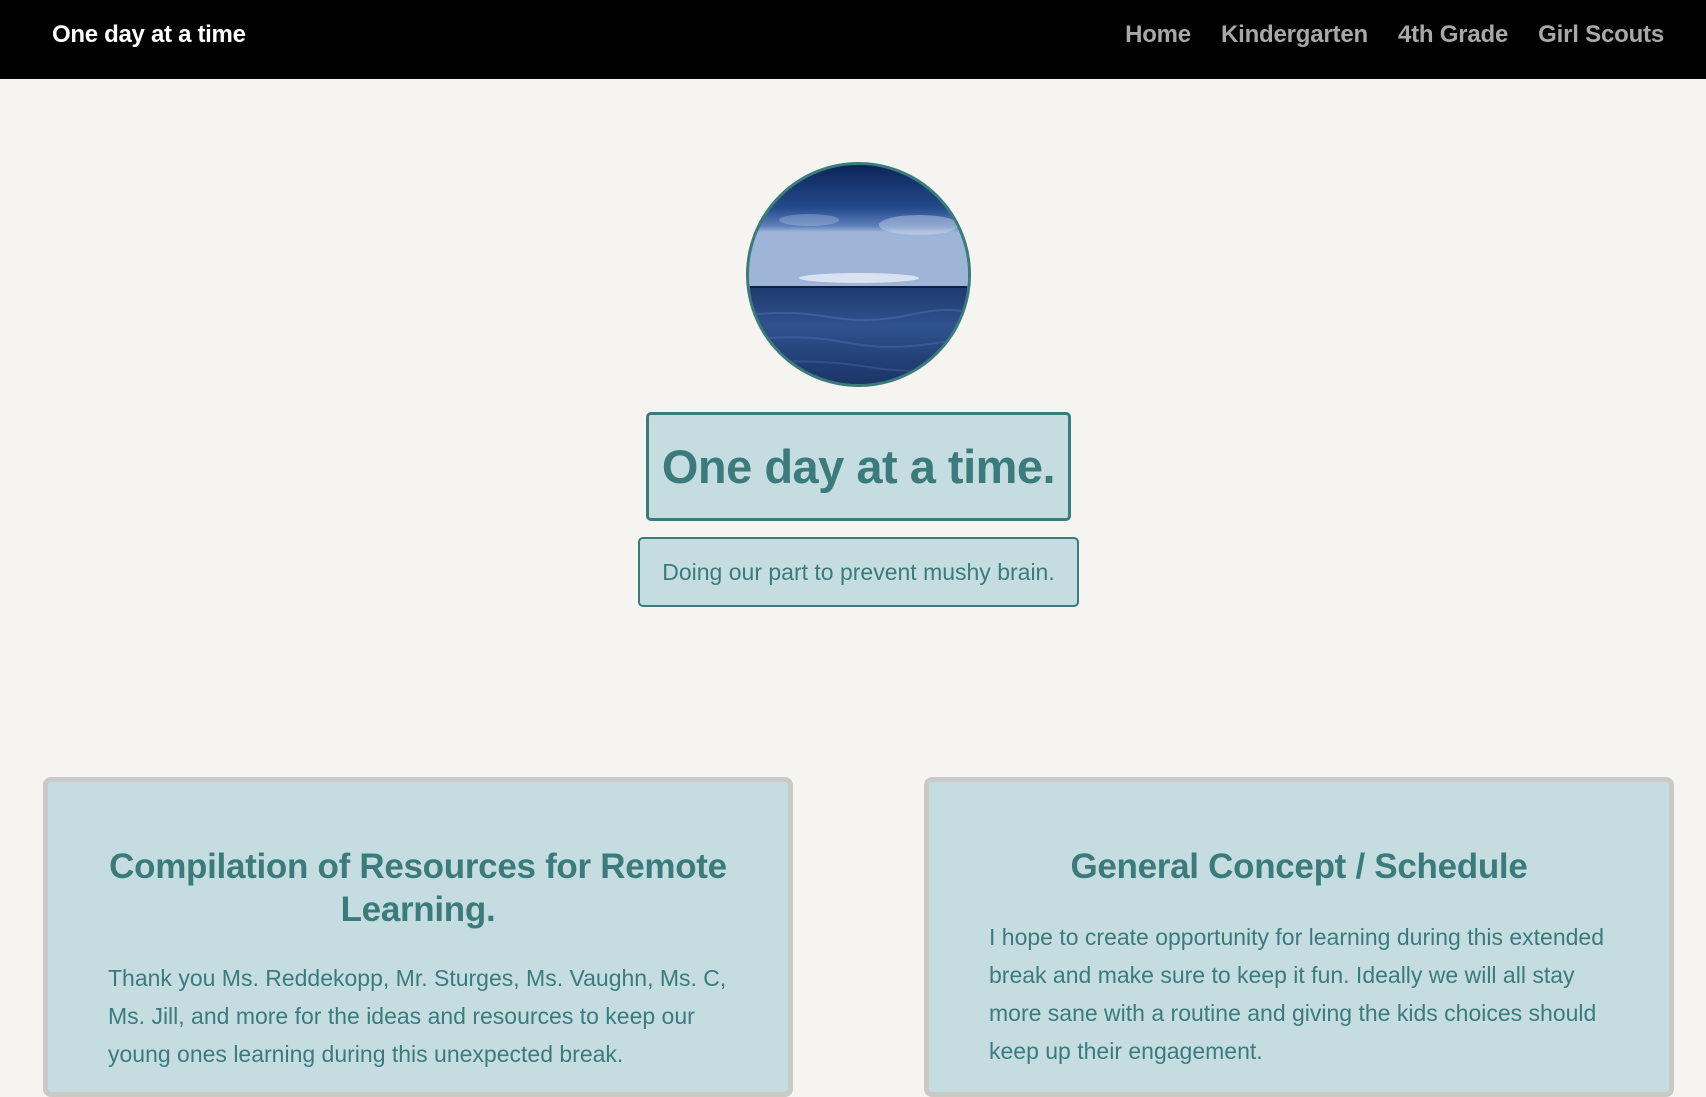 Image resolution: width=1706 pixels, height=1097 pixels. Describe the element at coordinates (1158, 35) in the screenshot. I see `nav-link-home: Home` at that location.